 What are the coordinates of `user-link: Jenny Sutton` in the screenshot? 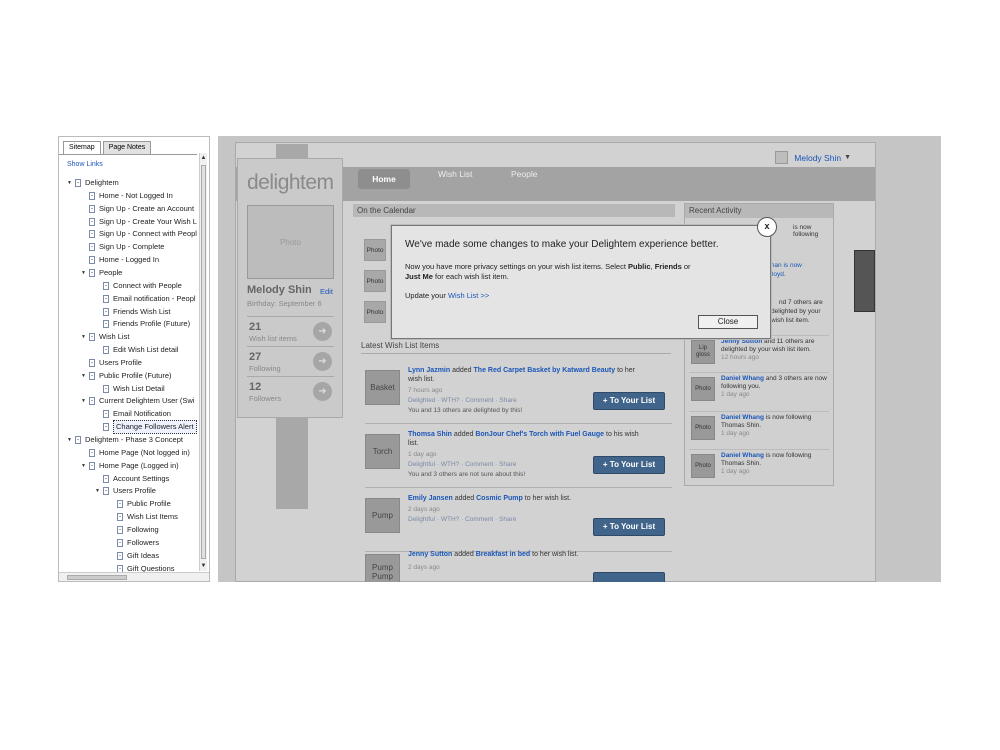 It's located at (430, 554).